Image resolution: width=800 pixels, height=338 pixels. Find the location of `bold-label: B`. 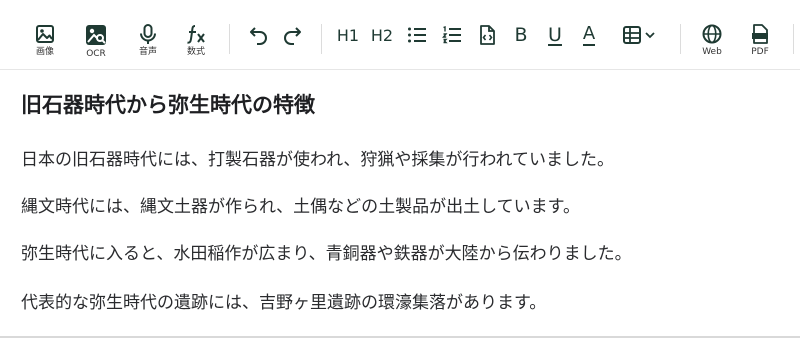

bold-label: B is located at coordinates (521, 35).